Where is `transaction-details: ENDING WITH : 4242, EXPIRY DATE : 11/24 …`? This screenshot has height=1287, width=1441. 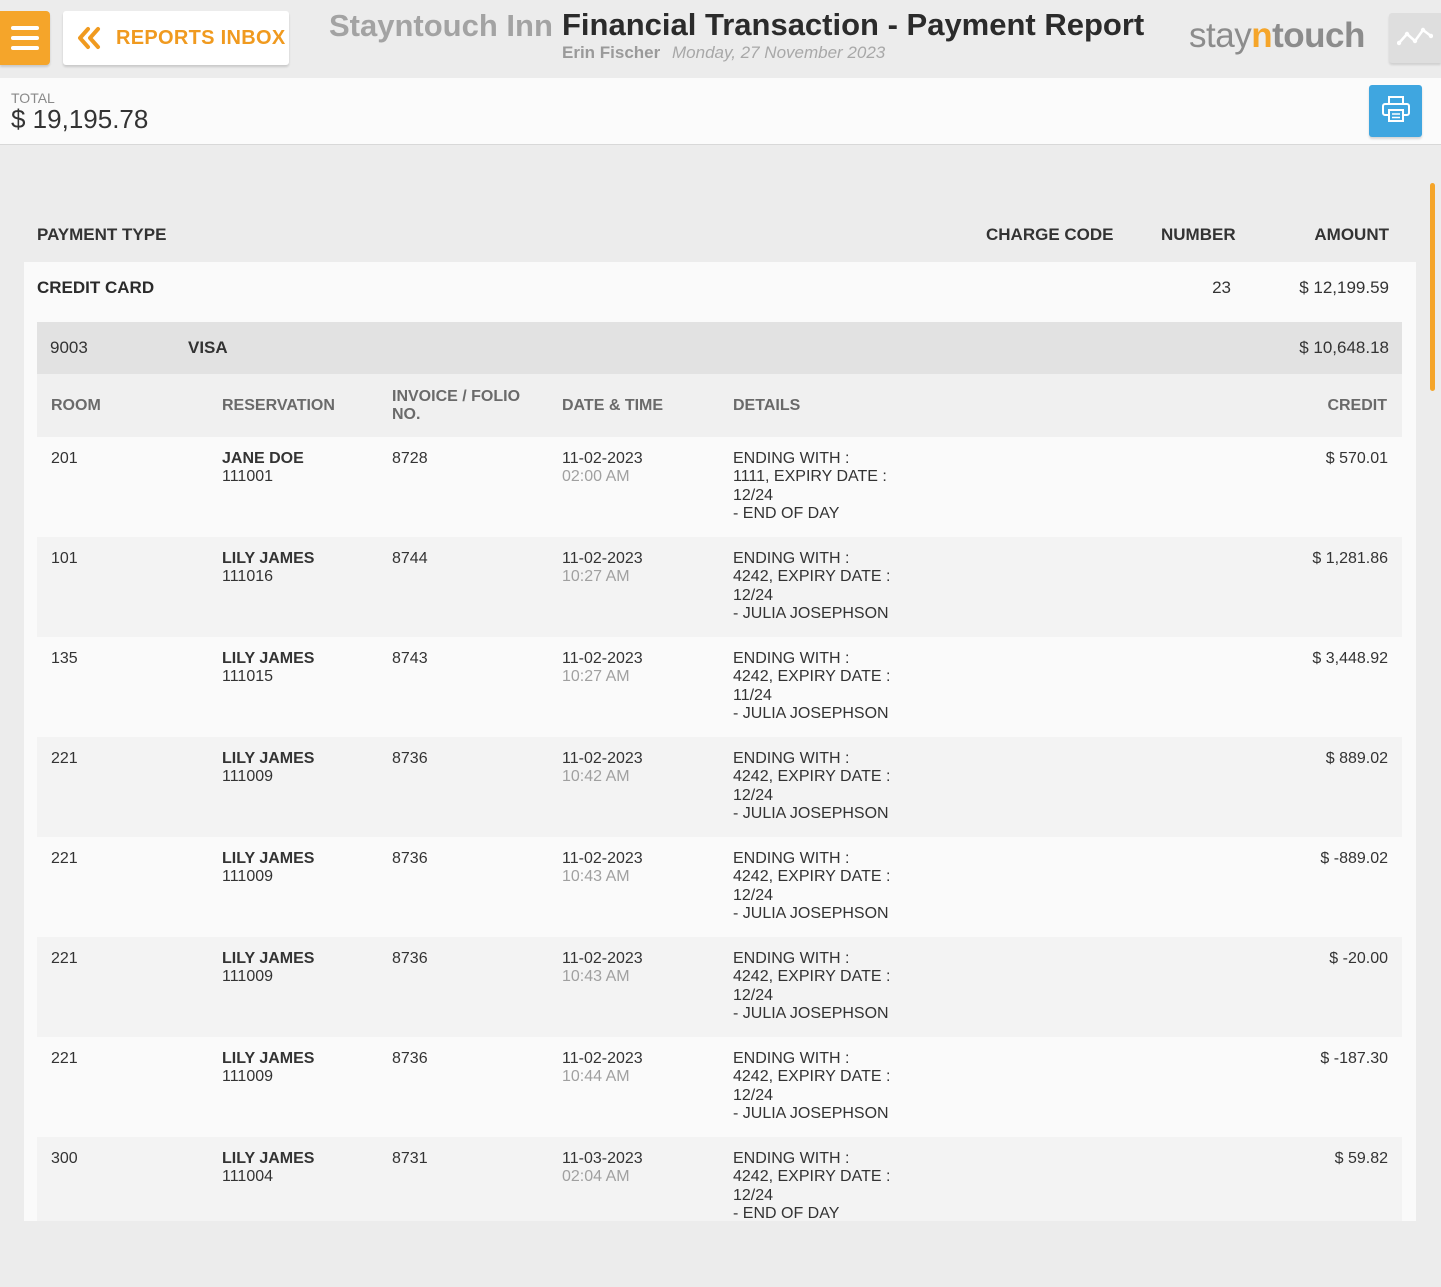 transaction-details: ENDING WITH : 4242, EXPIRY DATE : 11/24 … is located at coordinates (812, 686).